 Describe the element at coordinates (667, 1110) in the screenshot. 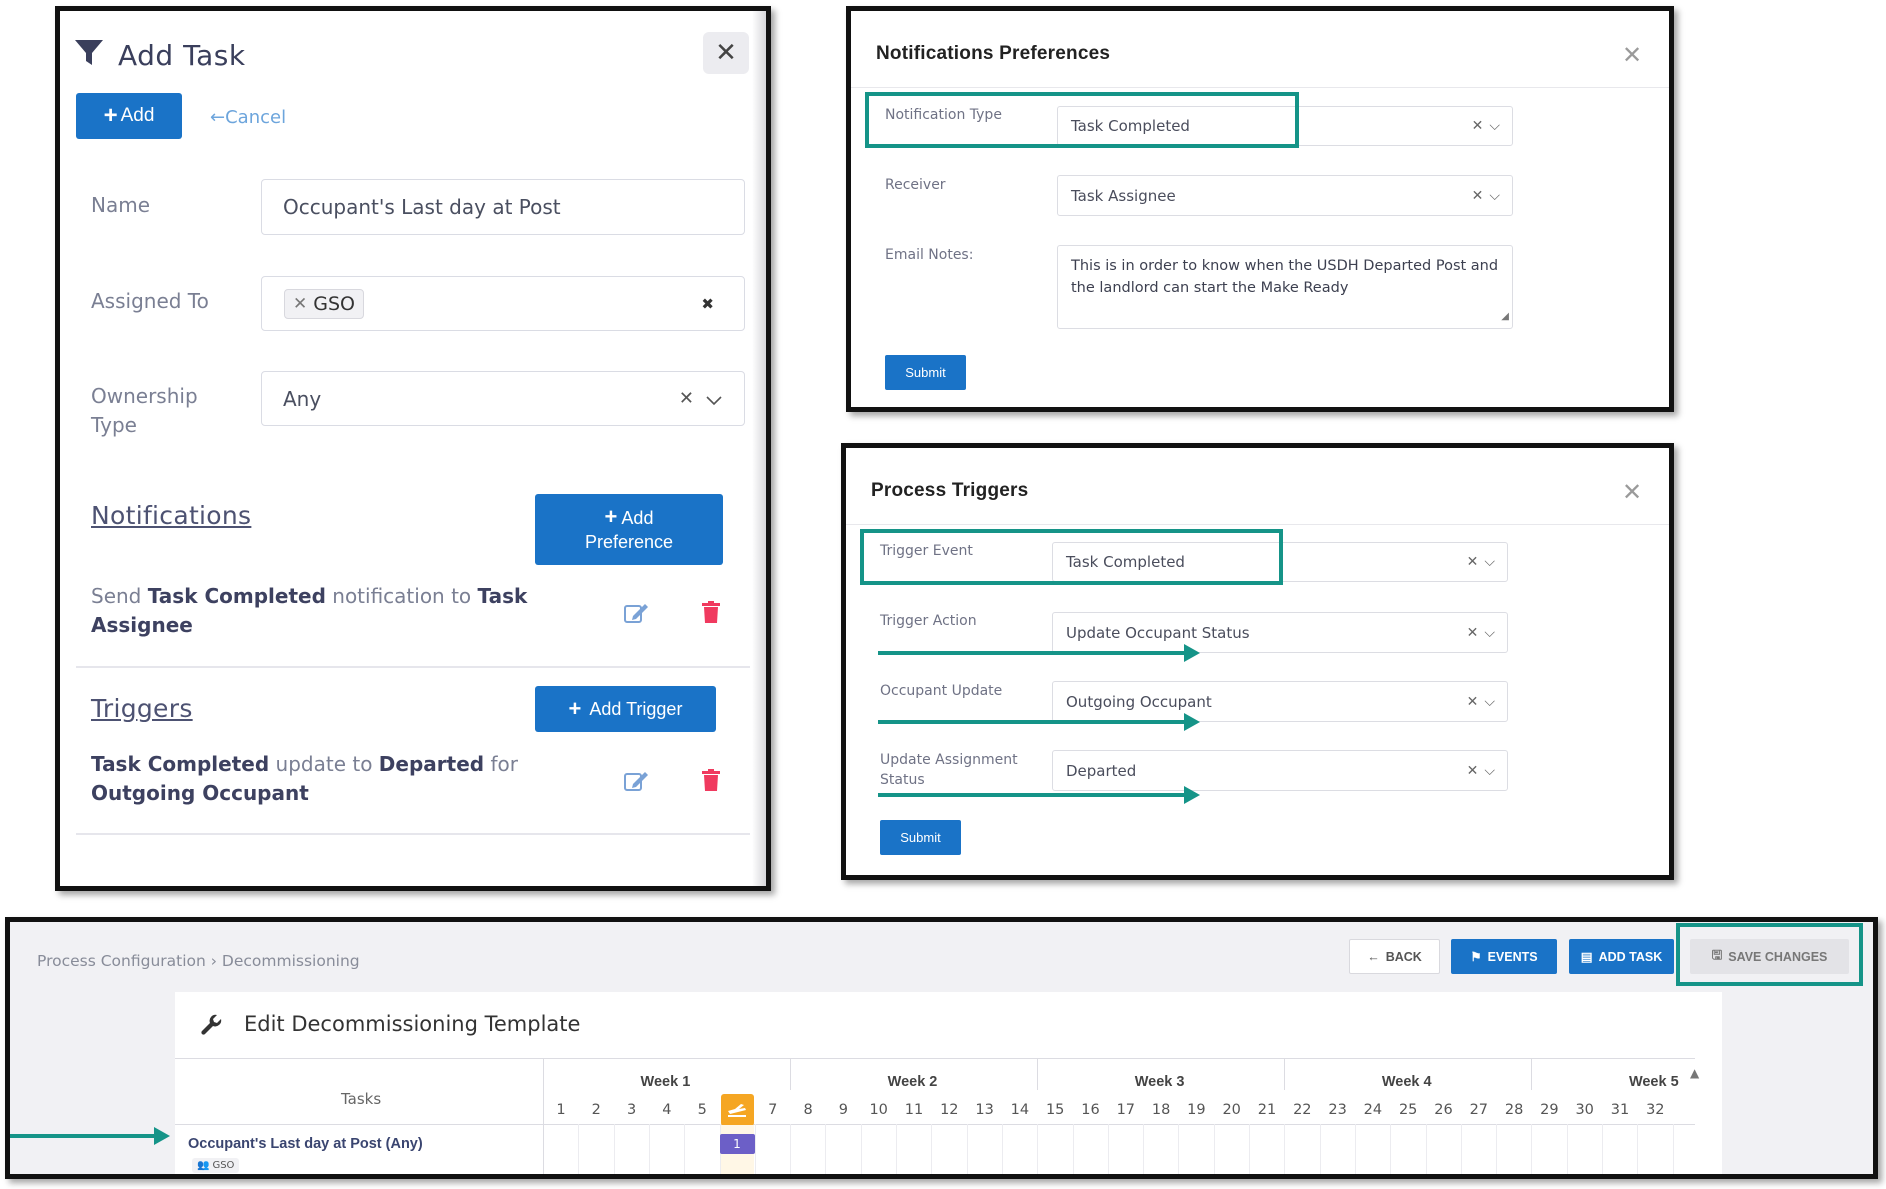

I see `day-header: 4` at that location.